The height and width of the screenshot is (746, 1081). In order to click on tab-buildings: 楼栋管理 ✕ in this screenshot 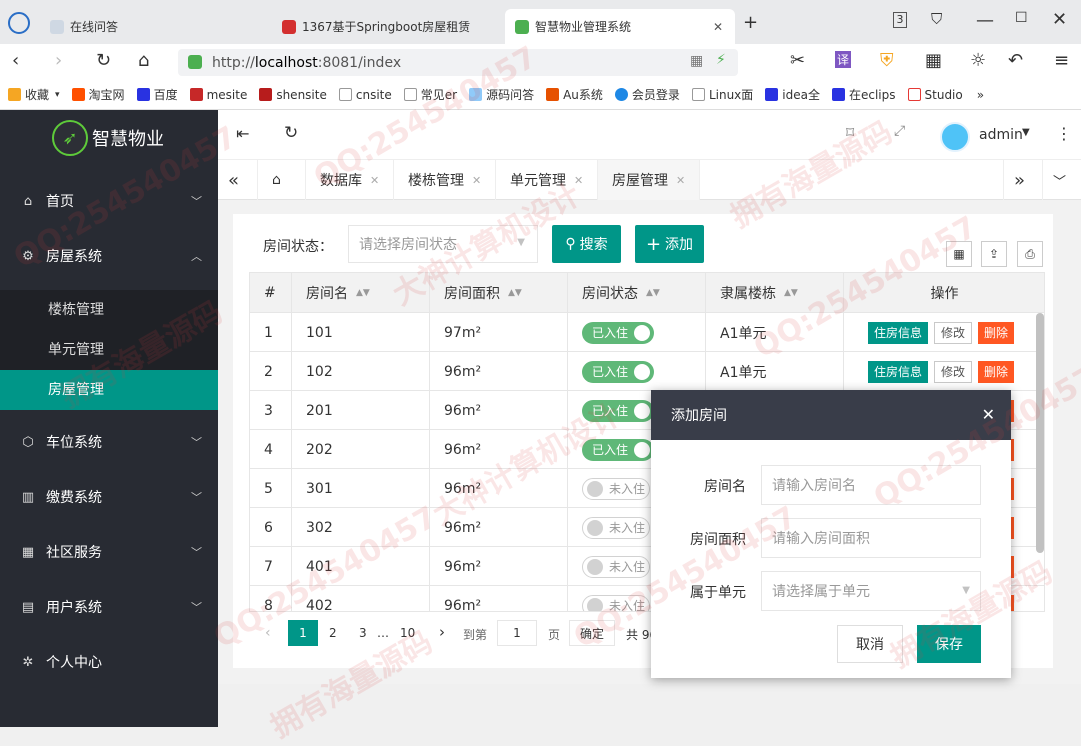, I will do `click(445, 180)`.